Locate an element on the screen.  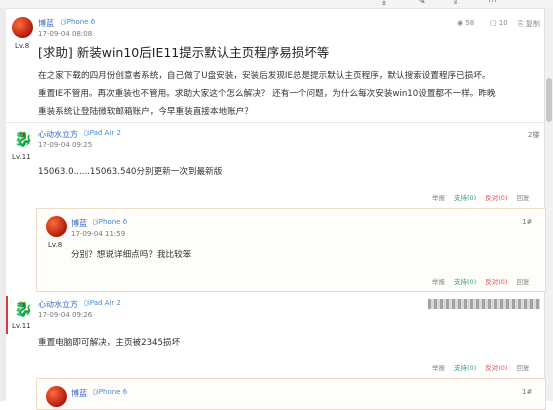
browser-toolbar: ⤓ ✎ ⇪ ⋯ is located at coordinates (276, 4).